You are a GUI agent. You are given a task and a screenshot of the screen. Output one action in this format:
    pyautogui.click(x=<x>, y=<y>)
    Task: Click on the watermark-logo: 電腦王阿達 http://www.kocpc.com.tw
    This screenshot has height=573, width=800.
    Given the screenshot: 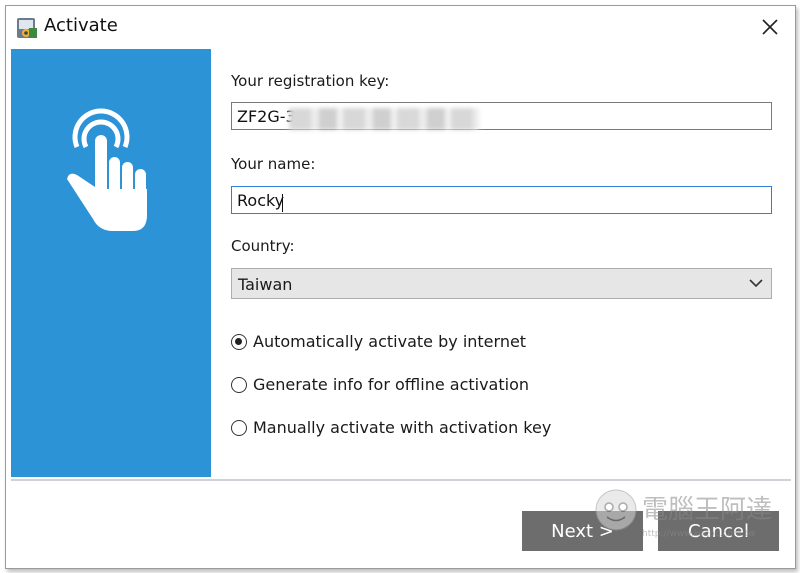 What is the action you would take?
    pyautogui.click(x=683, y=514)
    